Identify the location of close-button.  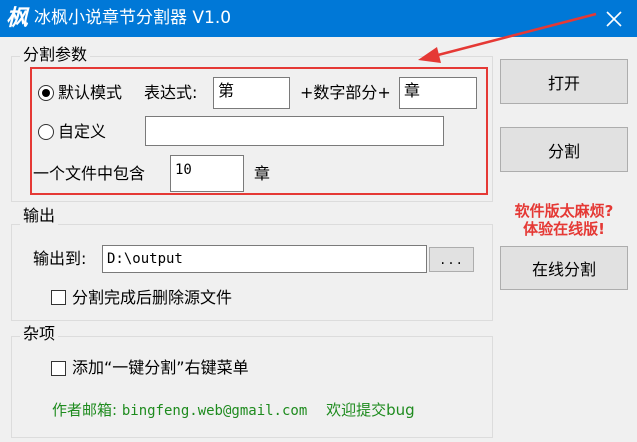
(613, 18).